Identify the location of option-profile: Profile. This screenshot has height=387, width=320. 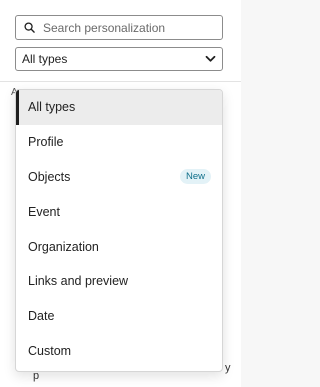
(119, 142).